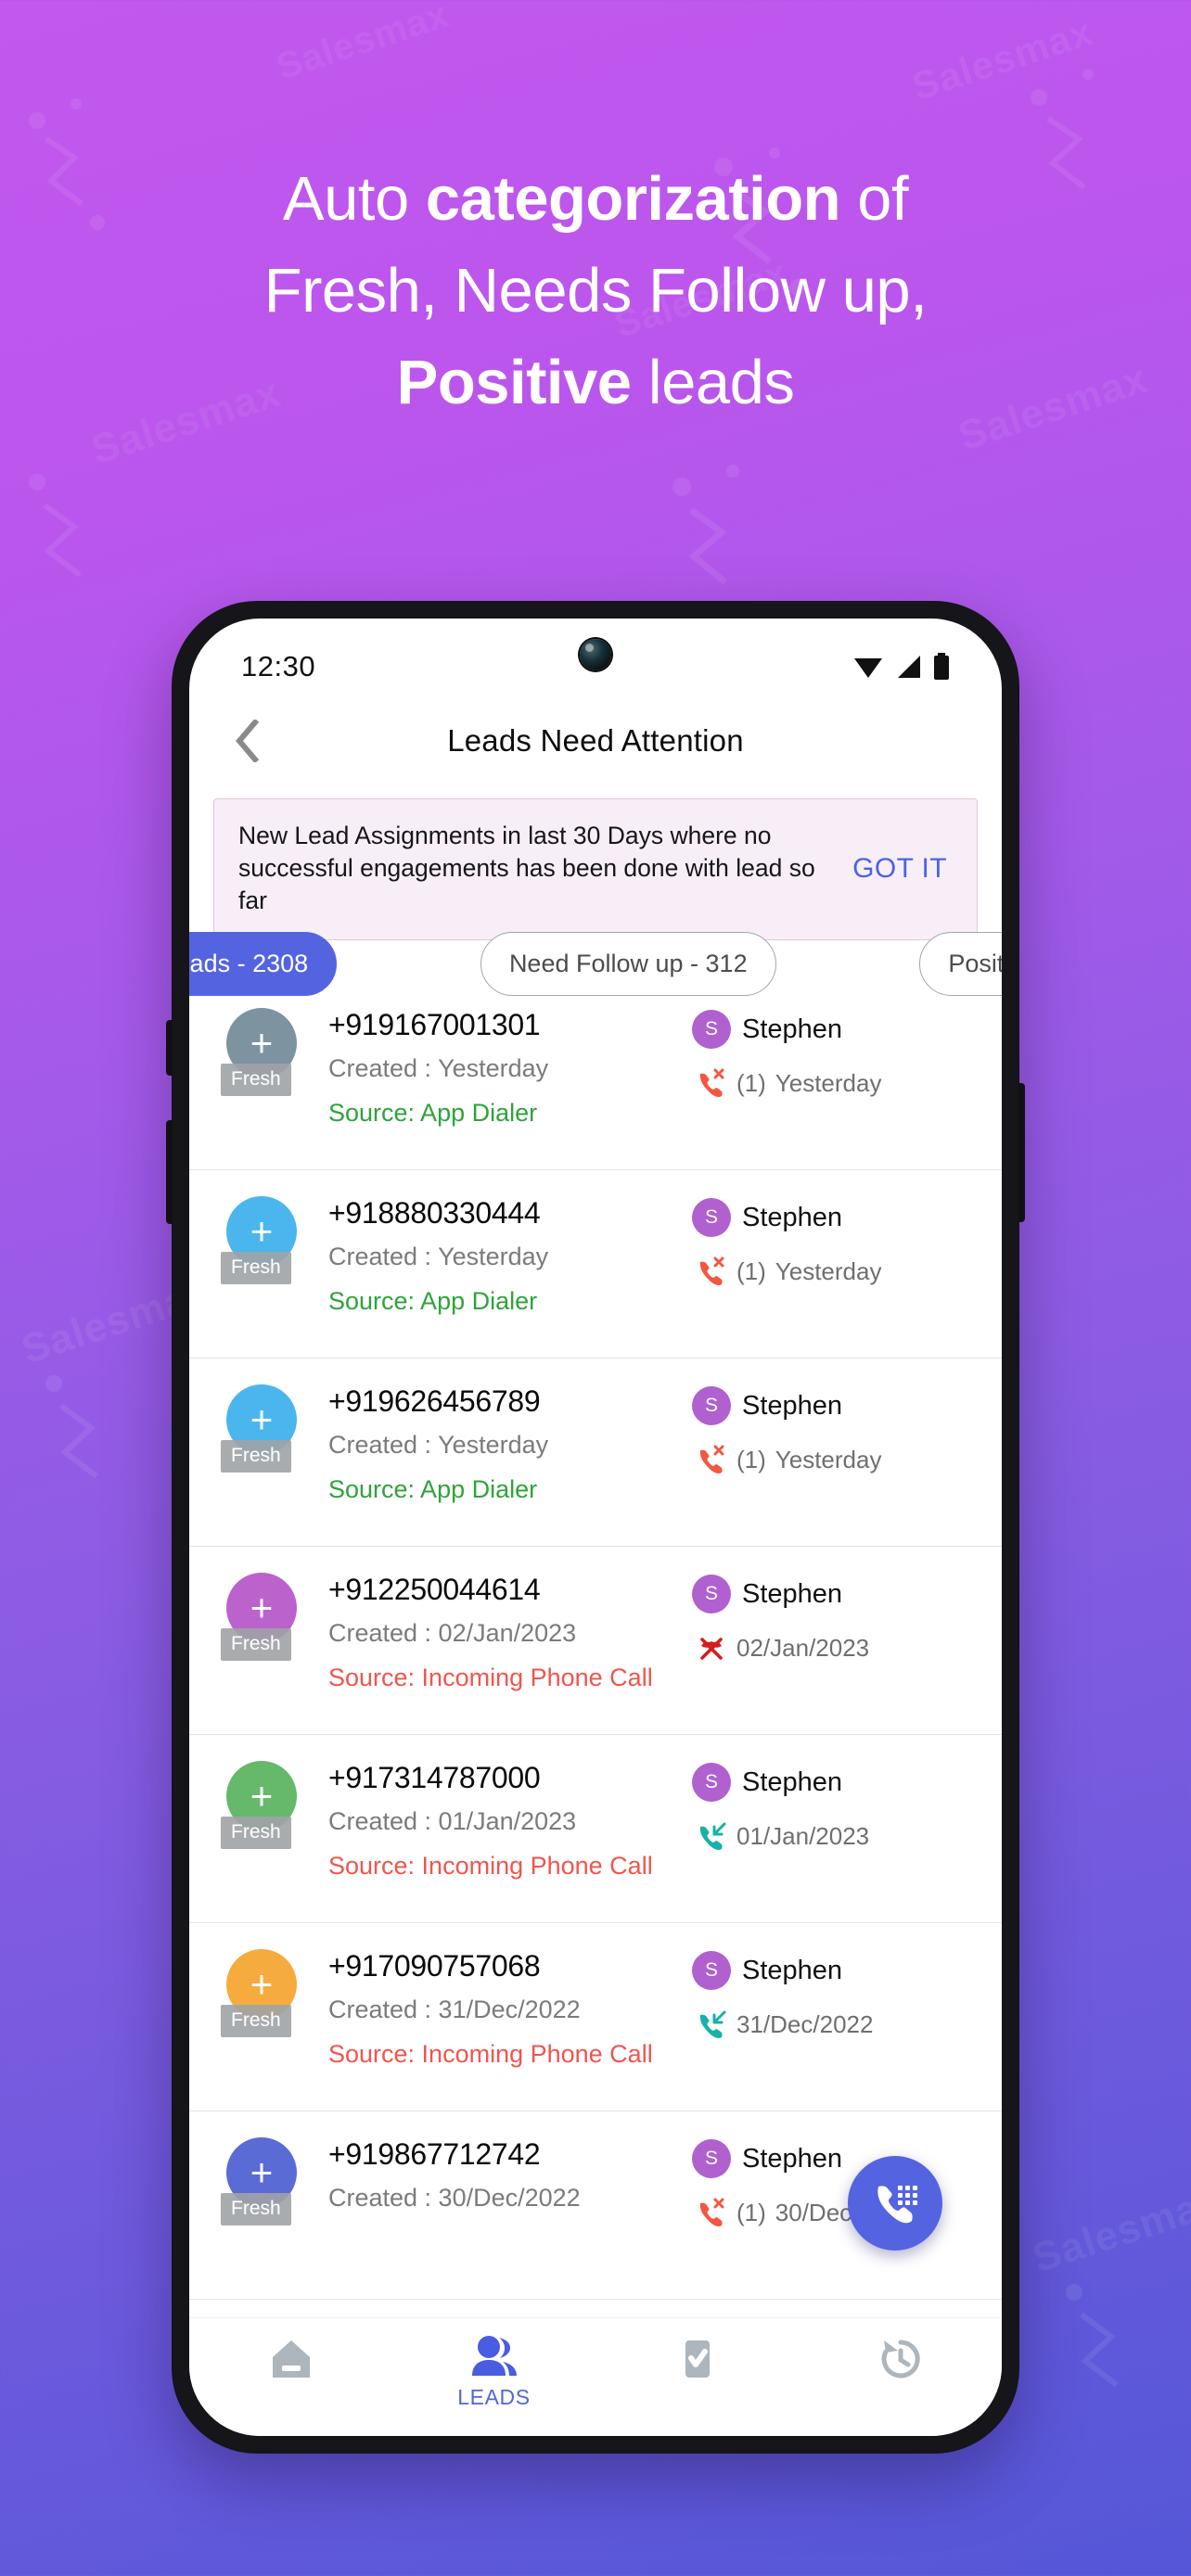 Image resolution: width=1191 pixels, height=2576 pixels. Describe the element at coordinates (595, 2377) in the screenshot. I see `bottom-navigation: LEADS` at that location.